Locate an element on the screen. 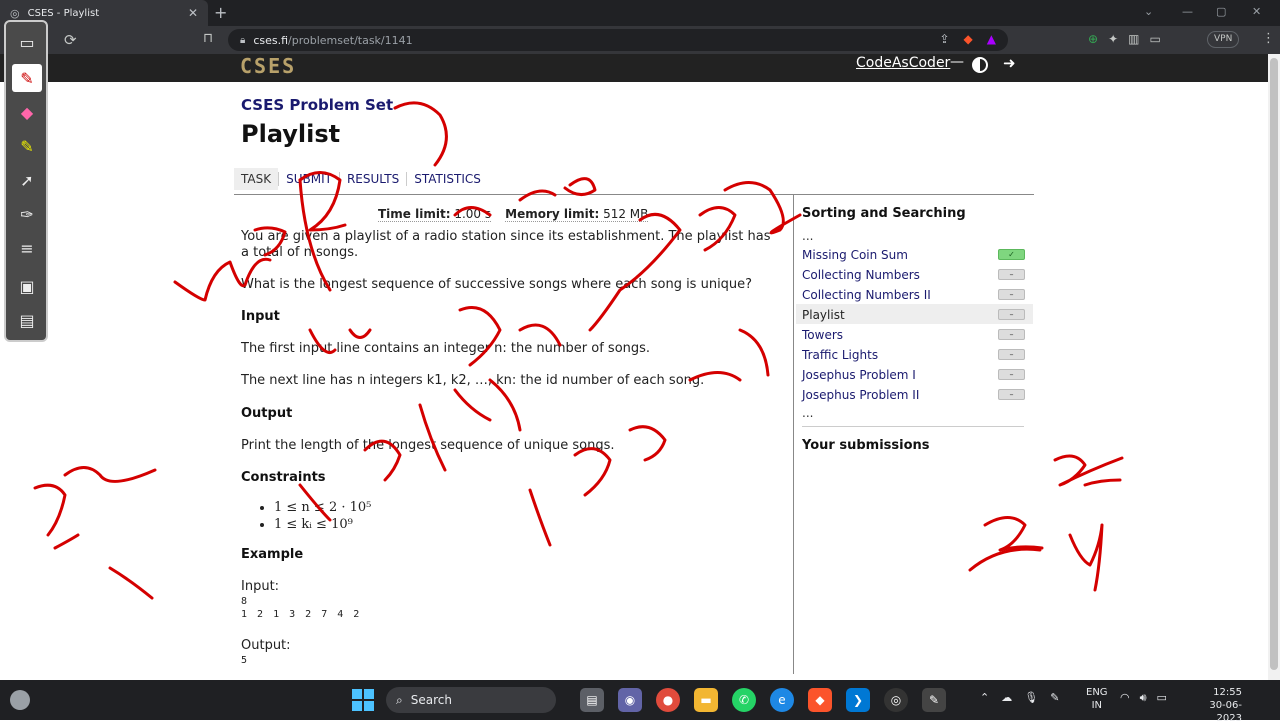 The height and width of the screenshot is (725, 1280). sidebar-item-label: Traffic Lights is located at coordinates (840, 355).